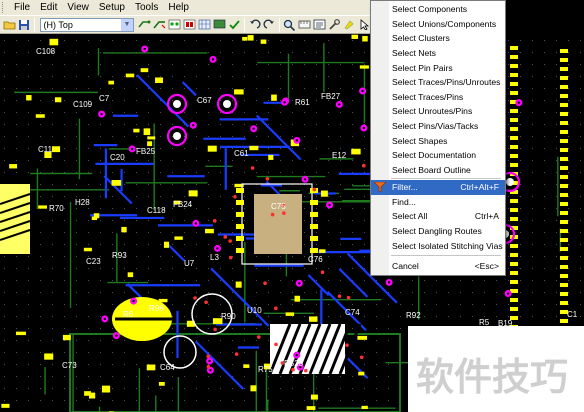 Image resolution: width=584 pixels, height=412 pixels. What do you see at coordinates (48, 8) in the screenshot?
I see `menu-edit: Edit` at bounding box center [48, 8].